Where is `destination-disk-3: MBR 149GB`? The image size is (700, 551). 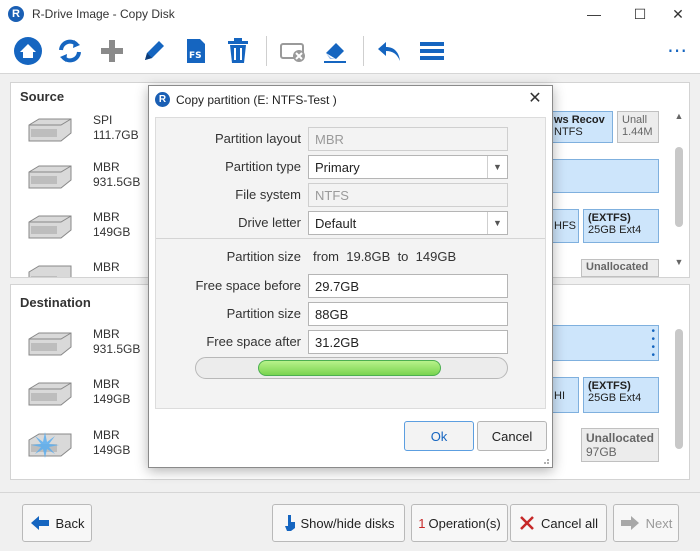 destination-disk-3: MBR 149GB is located at coordinates (95, 448).